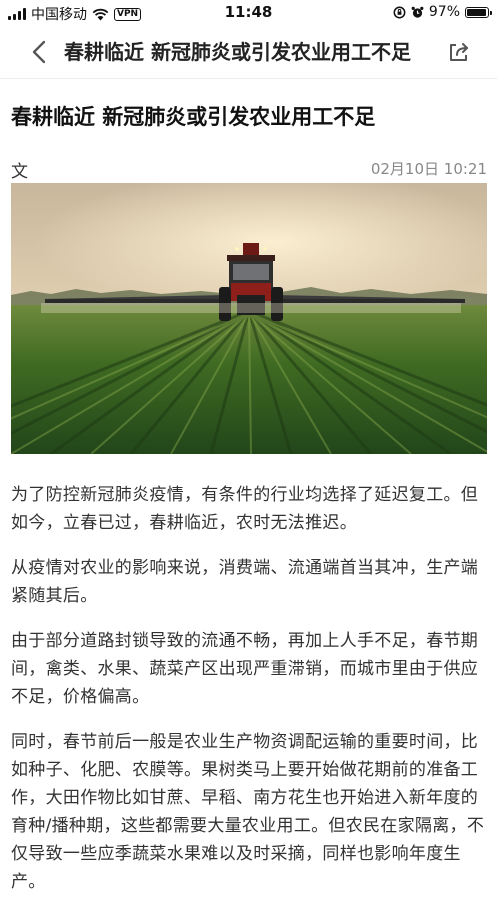  I want to click on status-bar: 中国移动 VPN 11:48 97%, so click(248, 13).